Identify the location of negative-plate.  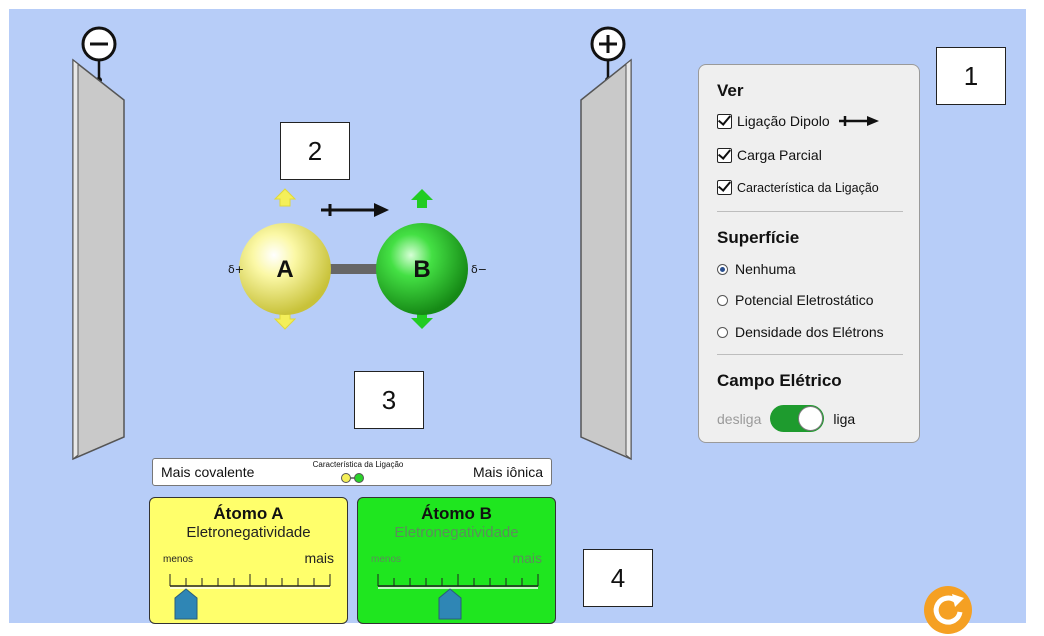
(104, 247).